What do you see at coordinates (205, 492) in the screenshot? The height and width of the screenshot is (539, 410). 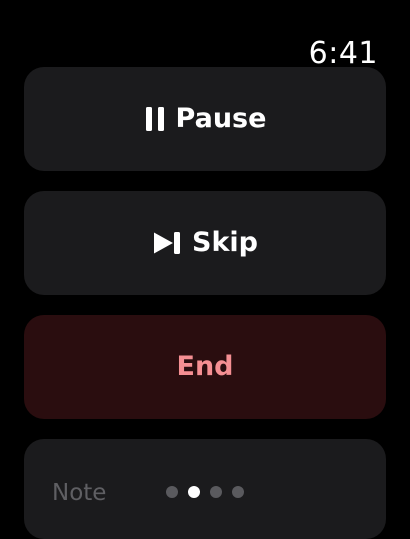 I see `page-indicator` at bounding box center [205, 492].